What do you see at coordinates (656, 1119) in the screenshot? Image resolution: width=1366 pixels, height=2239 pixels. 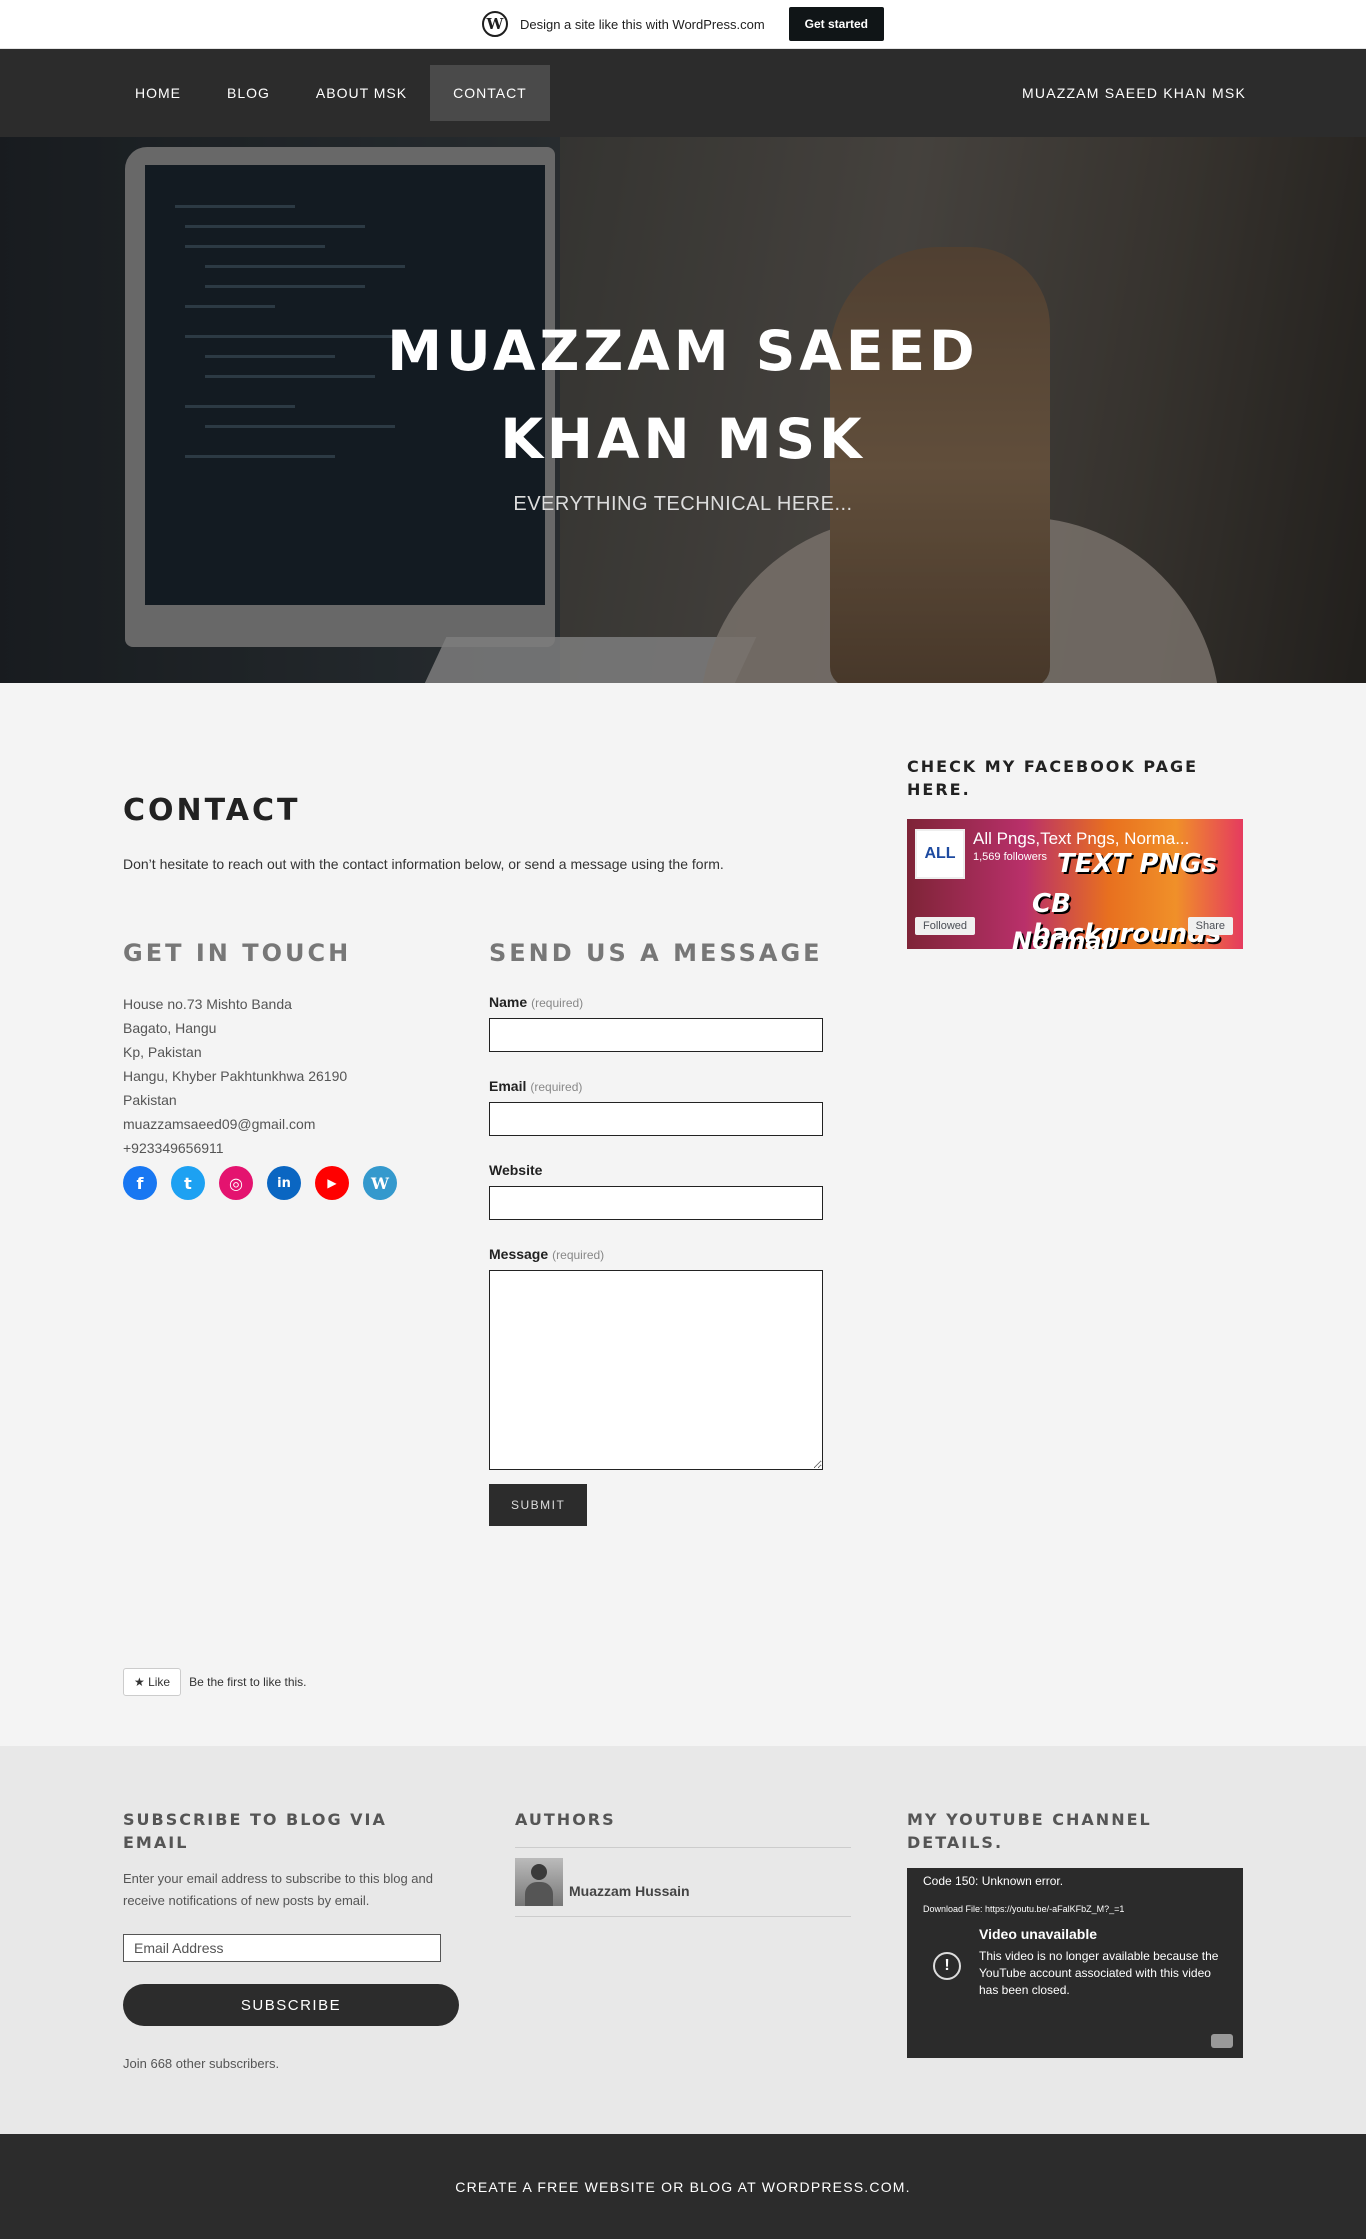 I see `email-input` at bounding box center [656, 1119].